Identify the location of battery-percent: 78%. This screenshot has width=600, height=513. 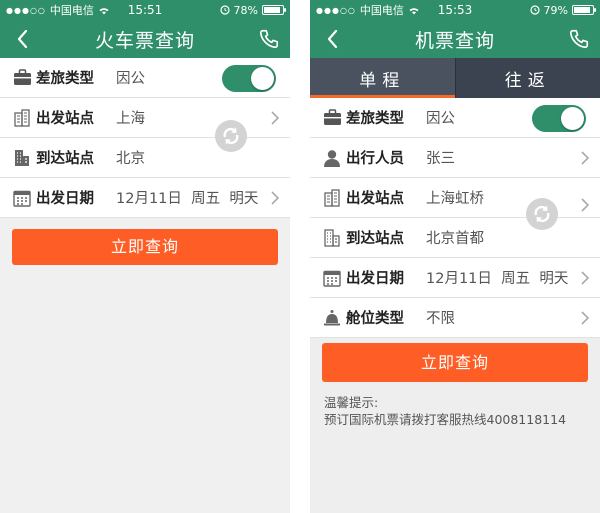
(245, 10).